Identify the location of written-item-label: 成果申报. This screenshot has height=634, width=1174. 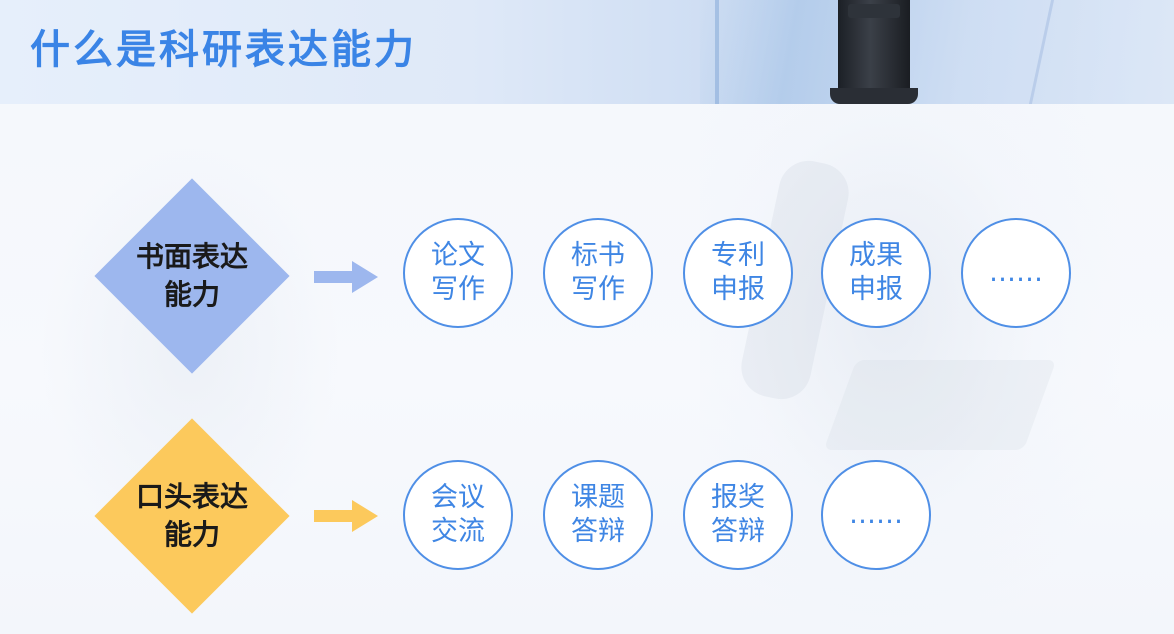
(876, 272).